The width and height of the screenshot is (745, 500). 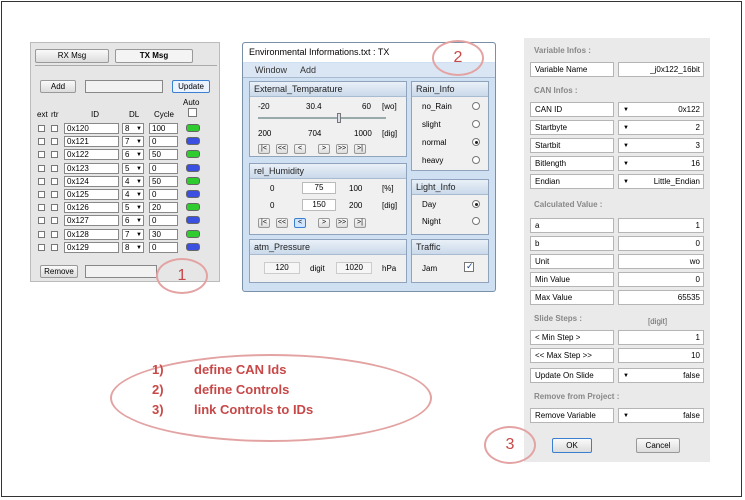 What do you see at coordinates (91, 128) in the screenshot?
I see `id-field: 0x120` at bounding box center [91, 128].